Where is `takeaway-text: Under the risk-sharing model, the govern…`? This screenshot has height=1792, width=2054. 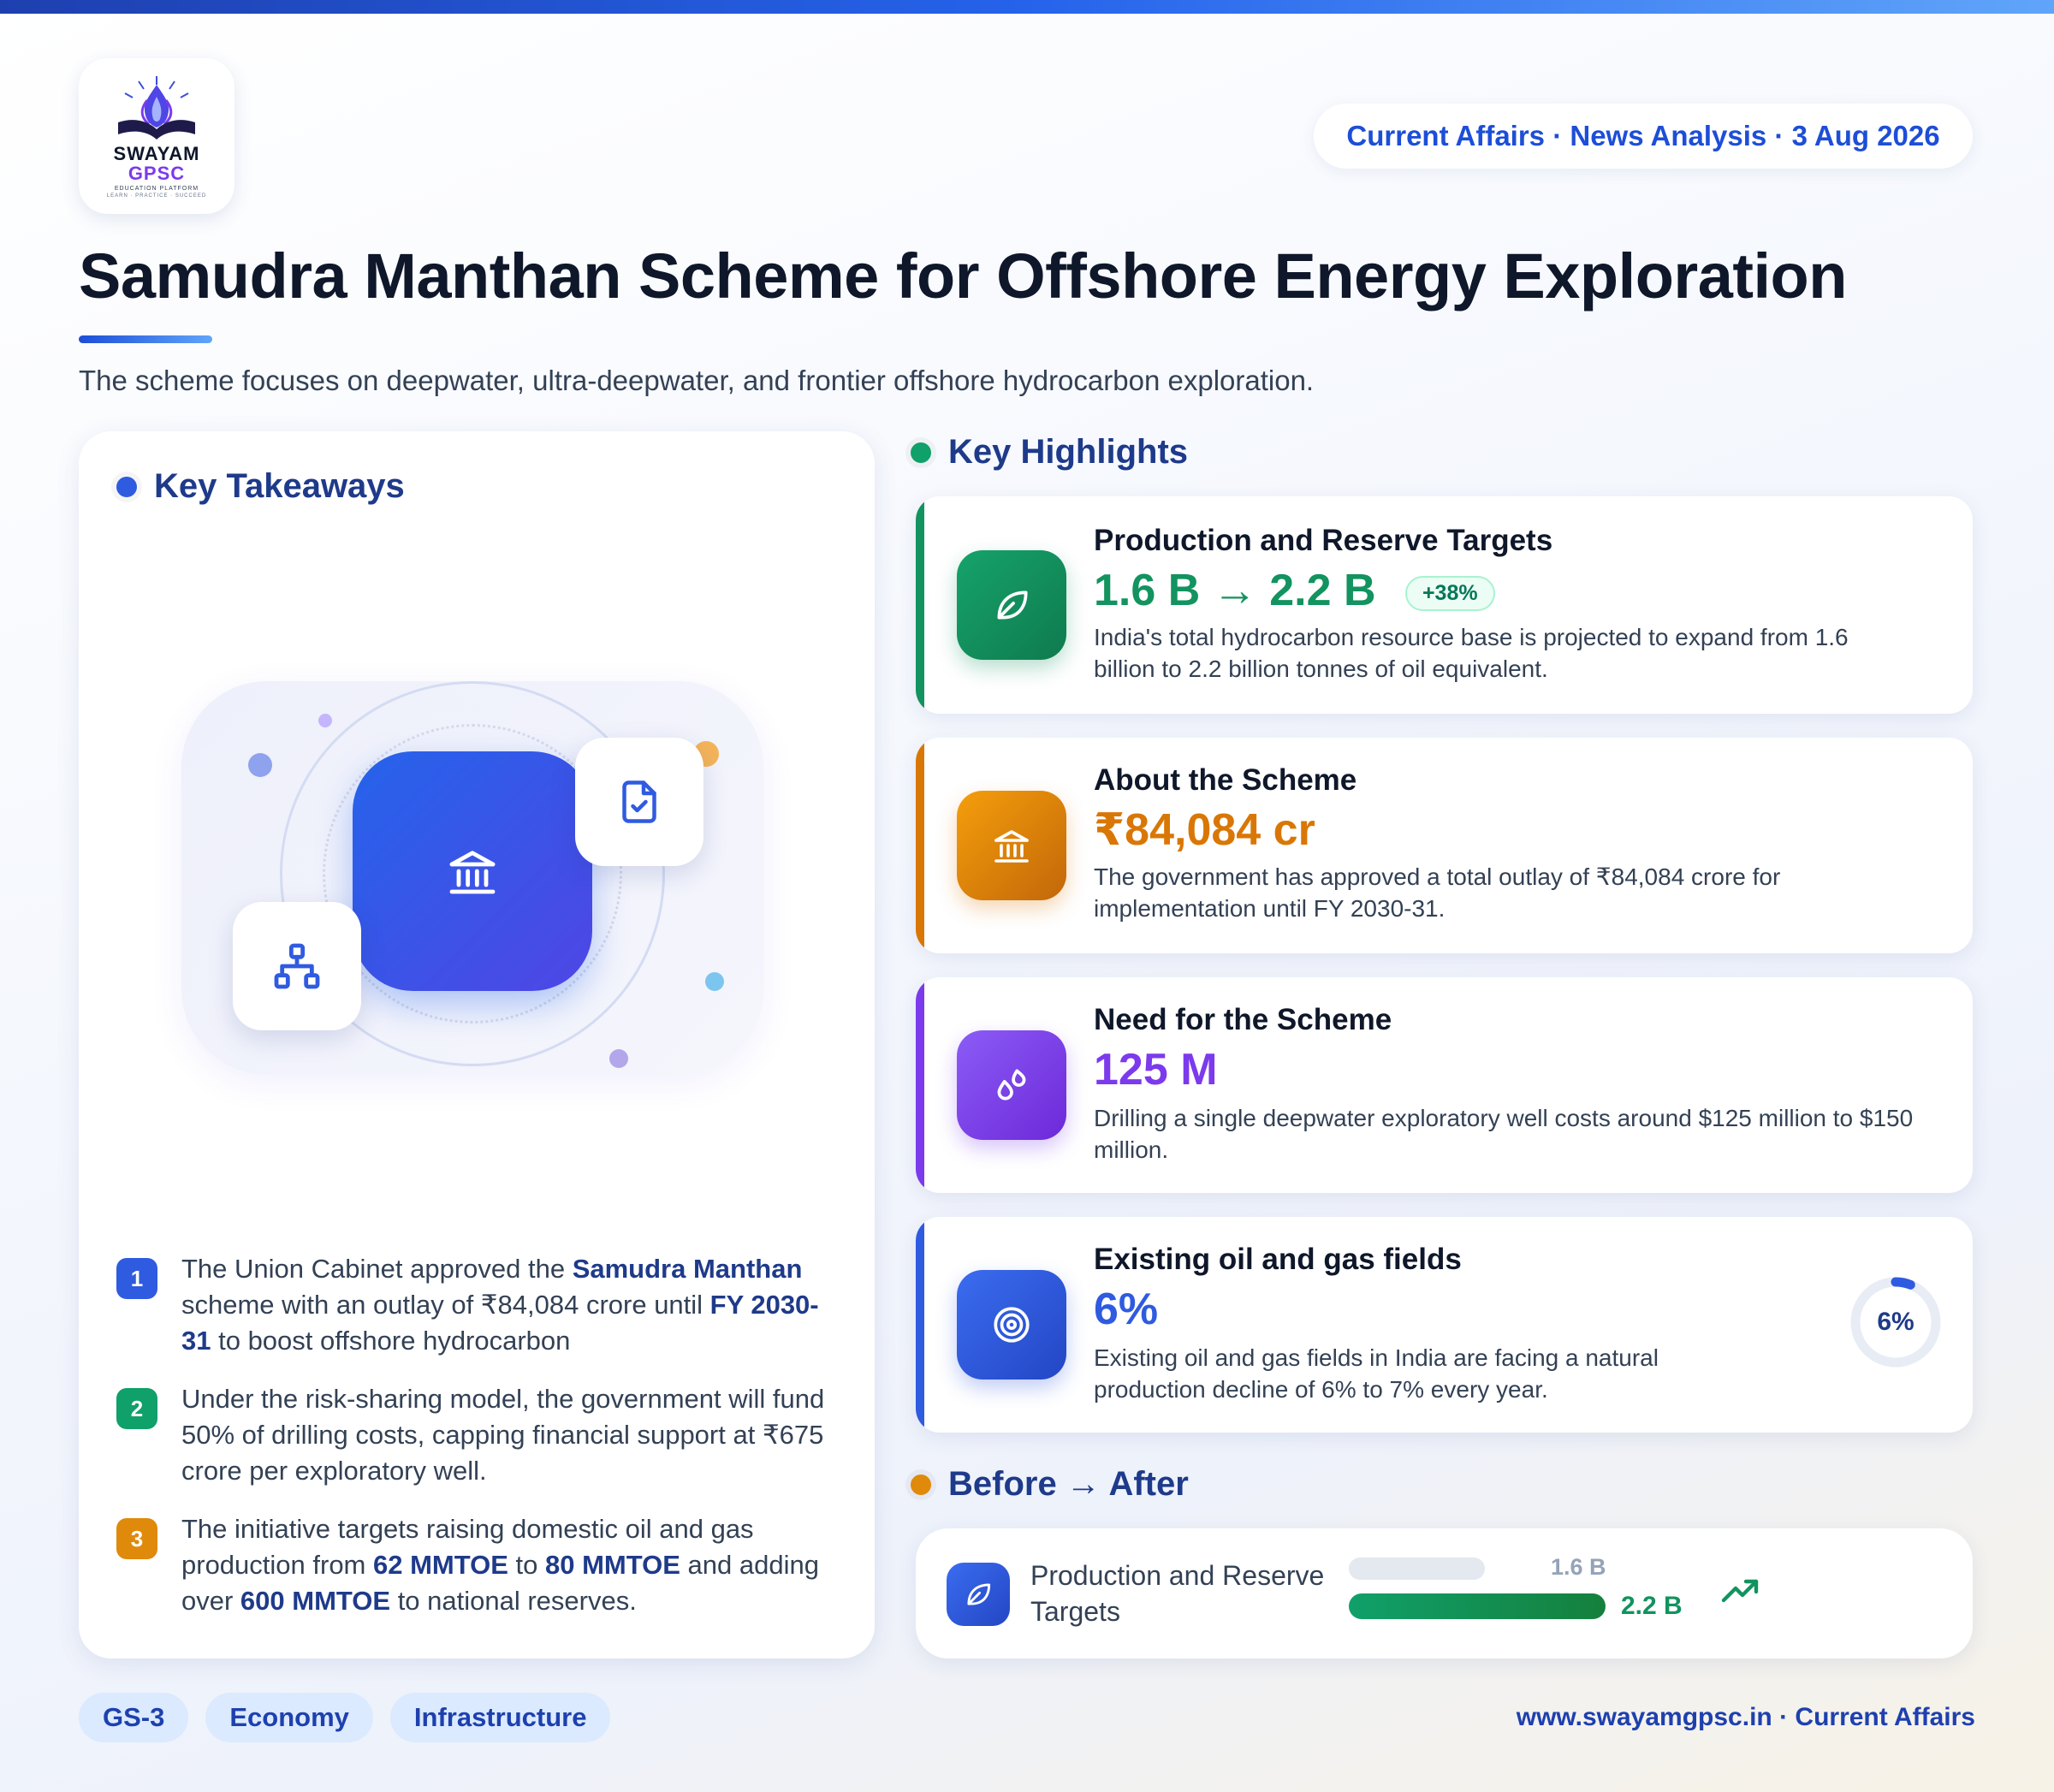
takeaway-text: Under the risk-sharing model, the govern… is located at coordinates (503, 1435).